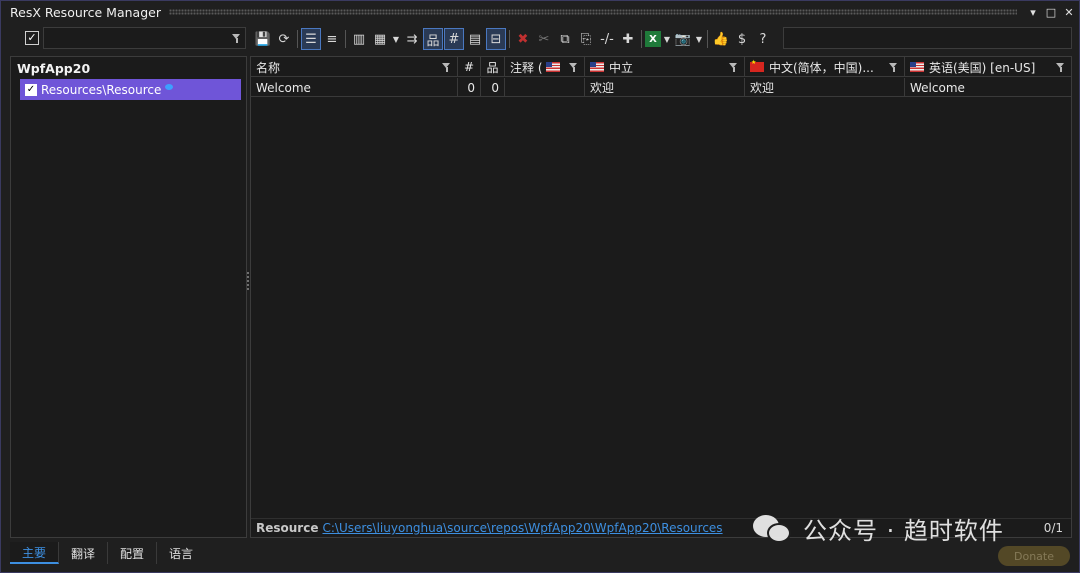  Describe the element at coordinates (763, 39) in the screenshot. I see `help-icon: ?` at that location.